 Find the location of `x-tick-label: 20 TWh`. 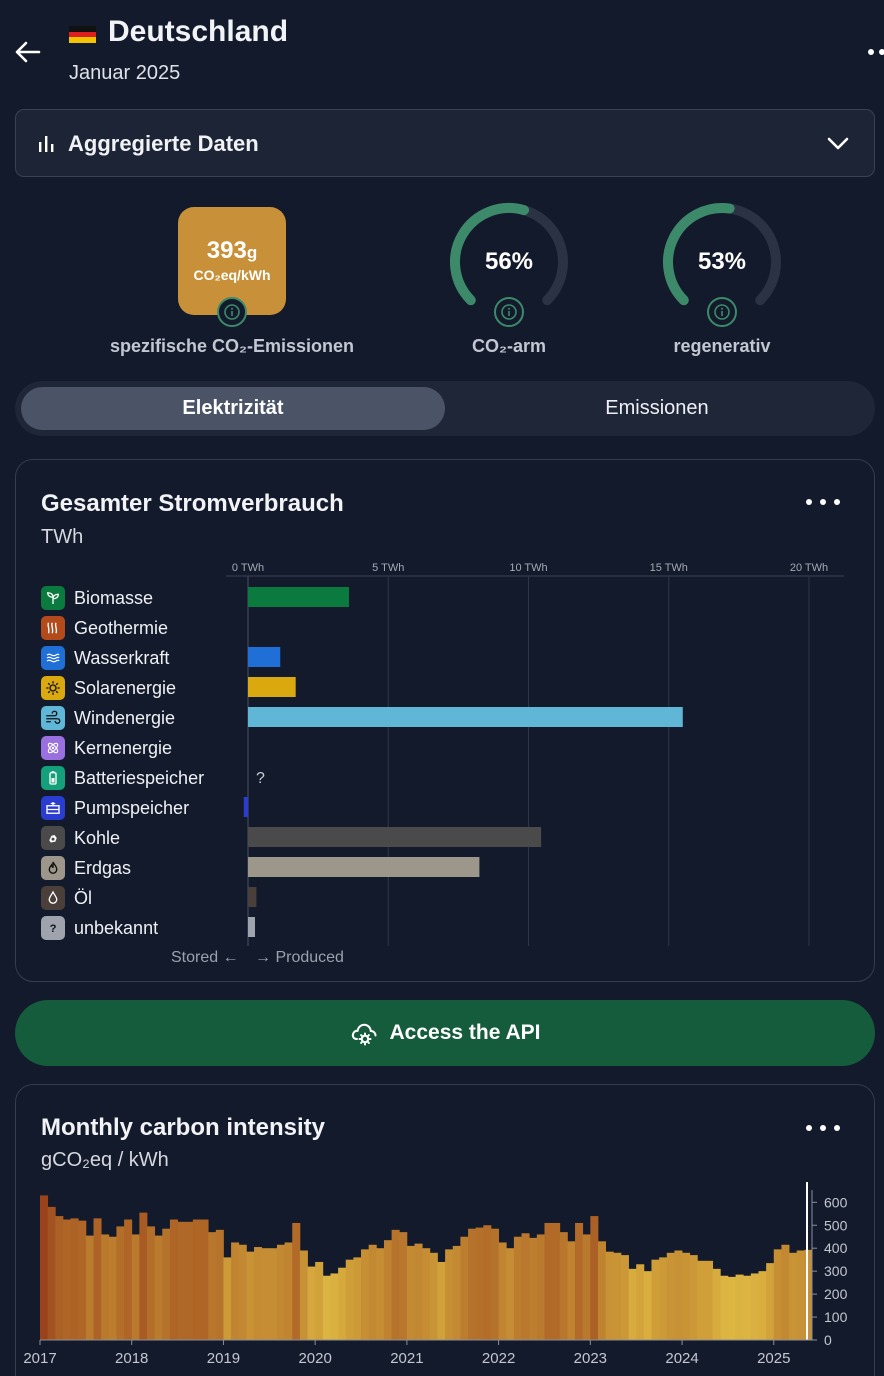

x-tick-label: 20 TWh is located at coordinates (809, 568).